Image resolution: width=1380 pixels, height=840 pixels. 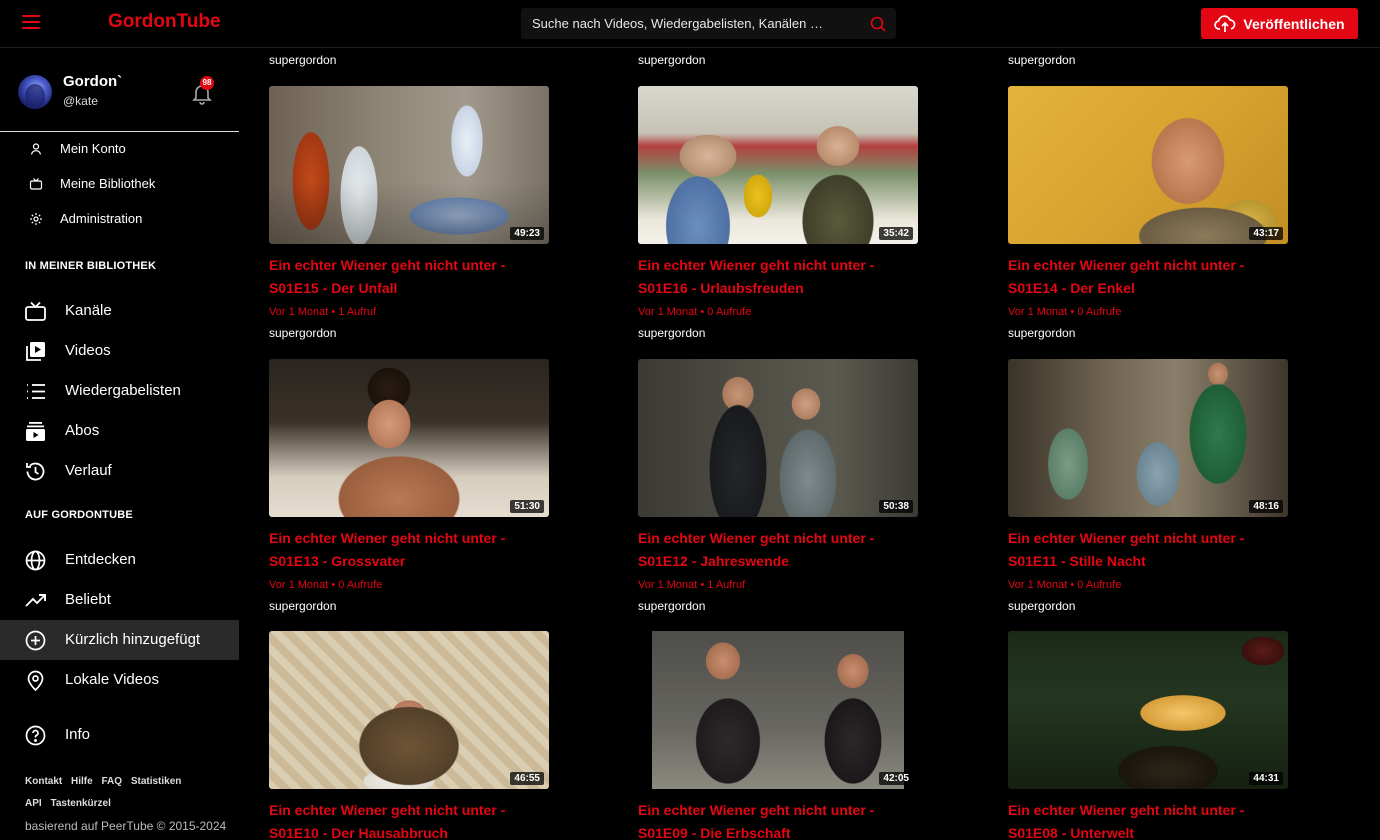 What do you see at coordinates (1148, 438) in the screenshot?
I see `video-thumbnail: 48:16` at bounding box center [1148, 438].